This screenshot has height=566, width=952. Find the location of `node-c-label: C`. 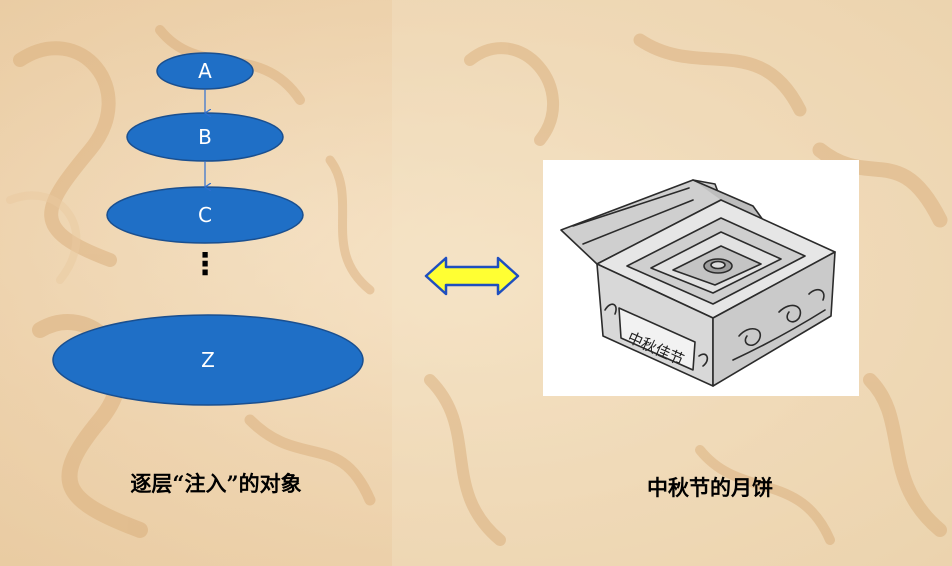

node-c-label: C is located at coordinates (205, 215).